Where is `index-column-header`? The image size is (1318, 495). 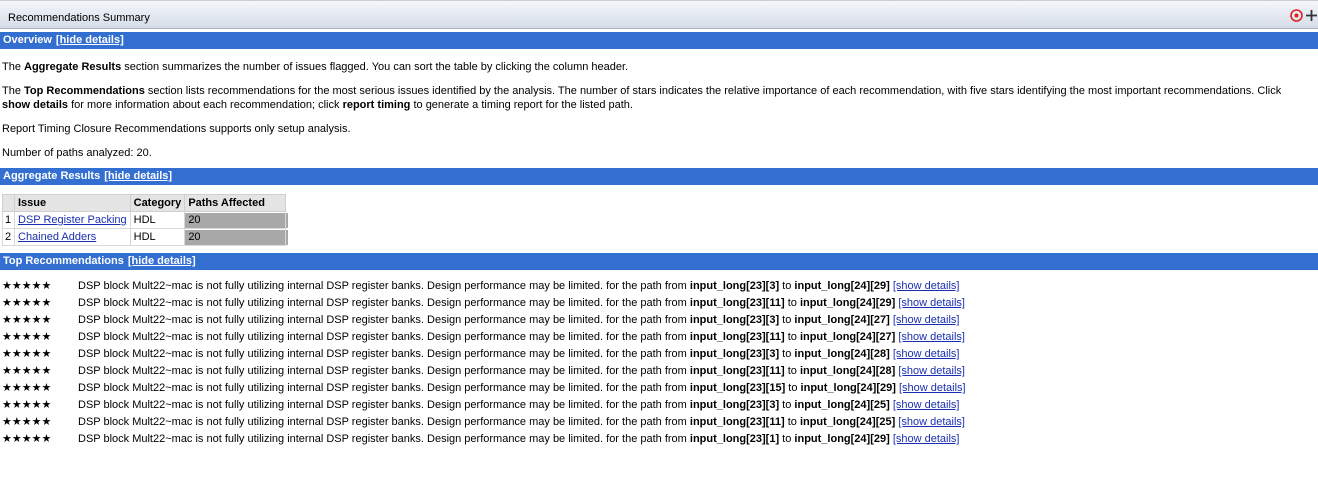
index-column-header is located at coordinates (8, 203).